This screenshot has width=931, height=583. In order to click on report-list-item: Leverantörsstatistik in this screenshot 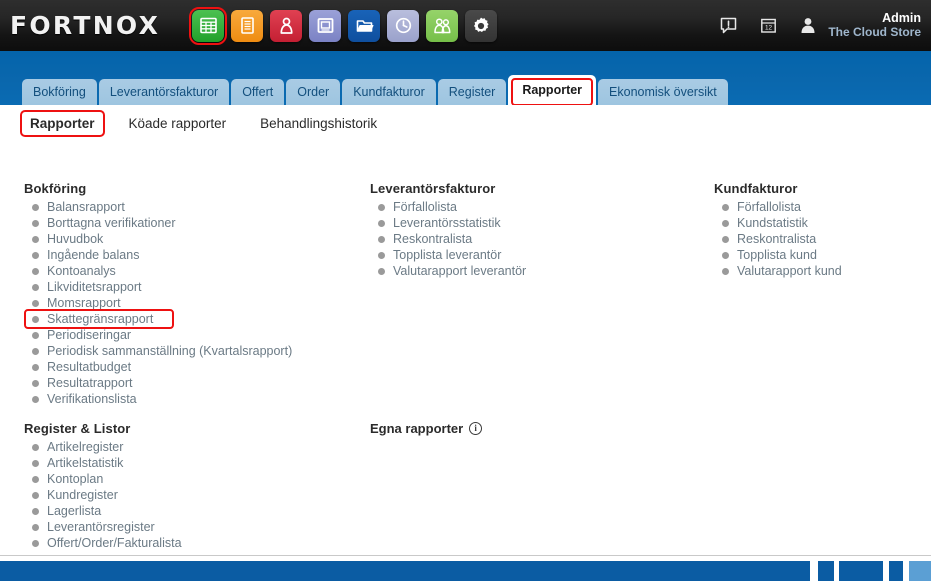, I will do `click(540, 223)`.